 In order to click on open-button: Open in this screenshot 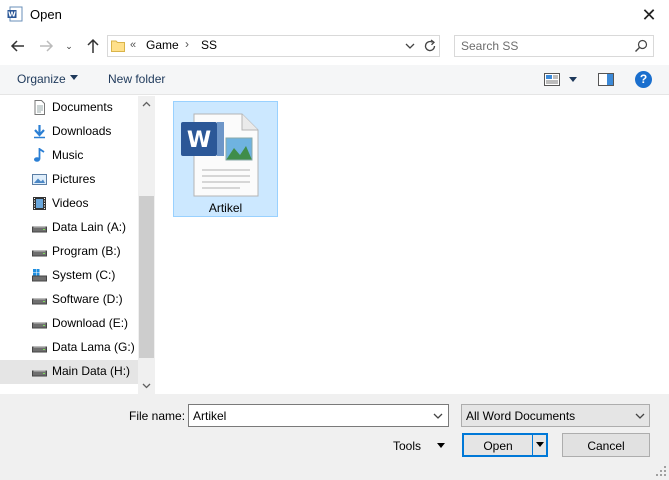, I will do `click(505, 445)`.